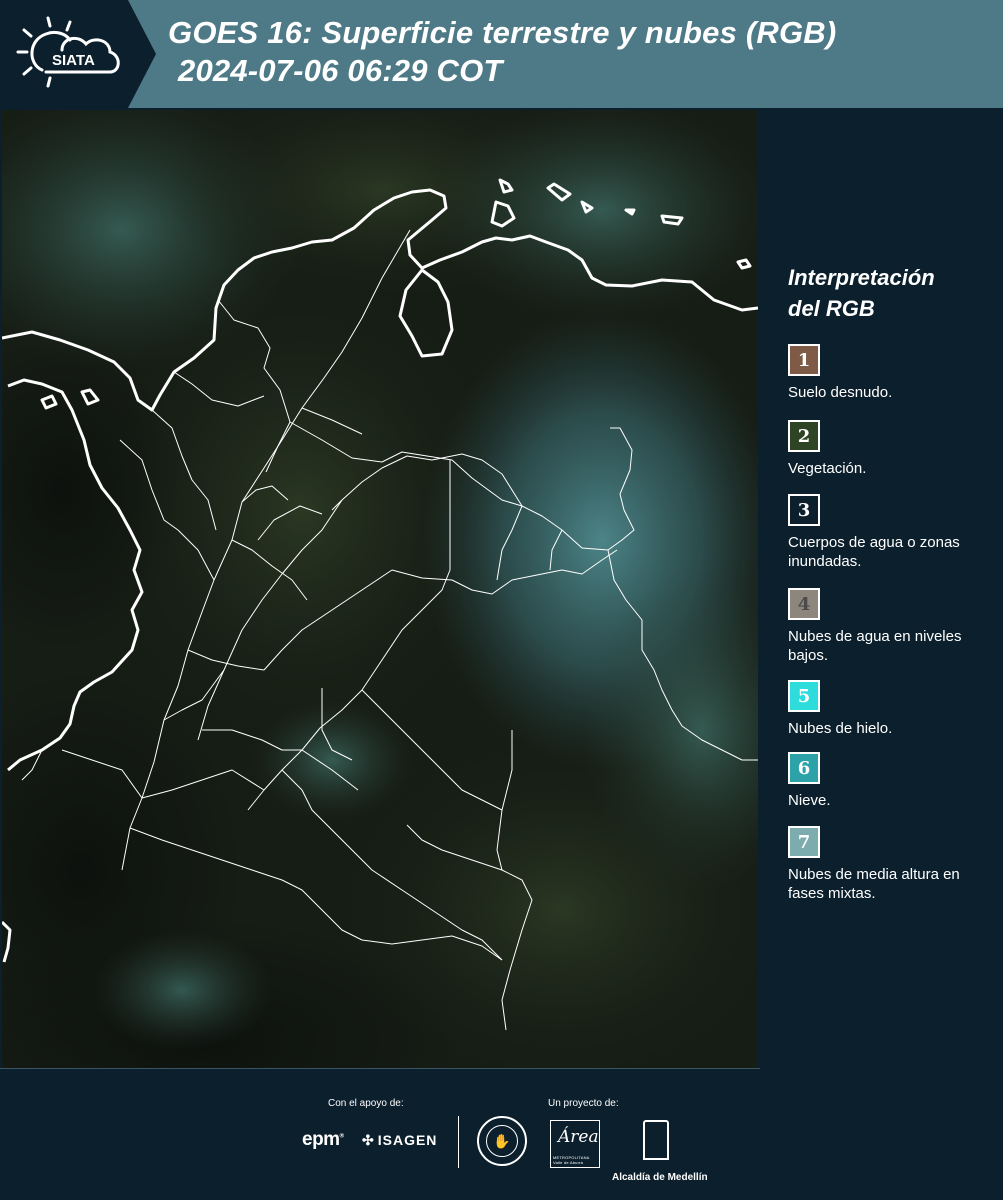  What do you see at coordinates (571, 1160) in the screenshot?
I see `area-logo-subtitle: METROPOLITANA Valle de Aburrá` at bounding box center [571, 1160].